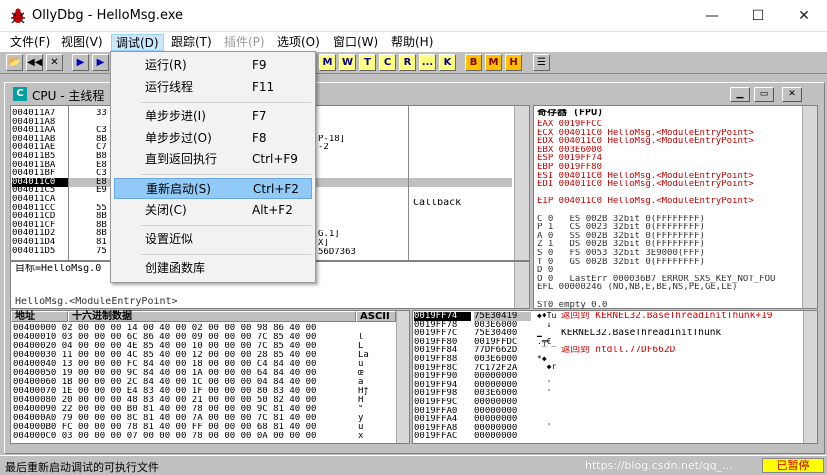 This screenshot has width=827, height=475. What do you see at coordinates (39, 316) in the screenshot?
I see `dump-address-header: 地址` at bounding box center [39, 316].